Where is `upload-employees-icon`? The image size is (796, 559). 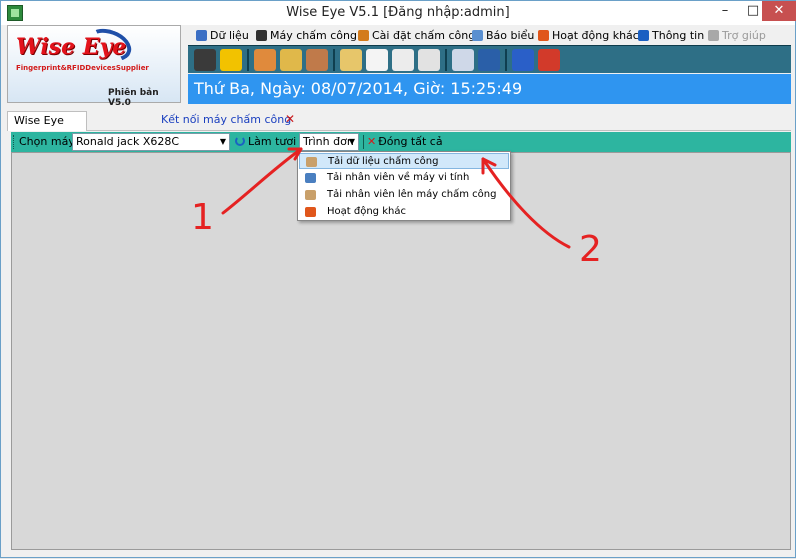 upload-employees-icon is located at coordinates (310, 195).